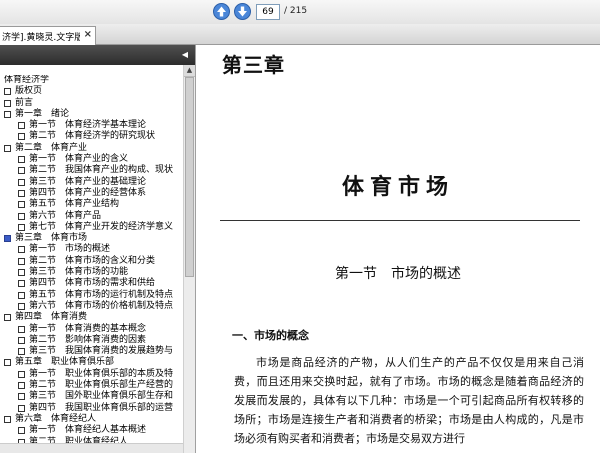 Image resolution: width=600 pixels, height=453 pixels. What do you see at coordinates (88, 339) in the screenshot?
I see `bookmark-item-label: 第二节 影响体育消费的因素` at bounding box center [88, 339].